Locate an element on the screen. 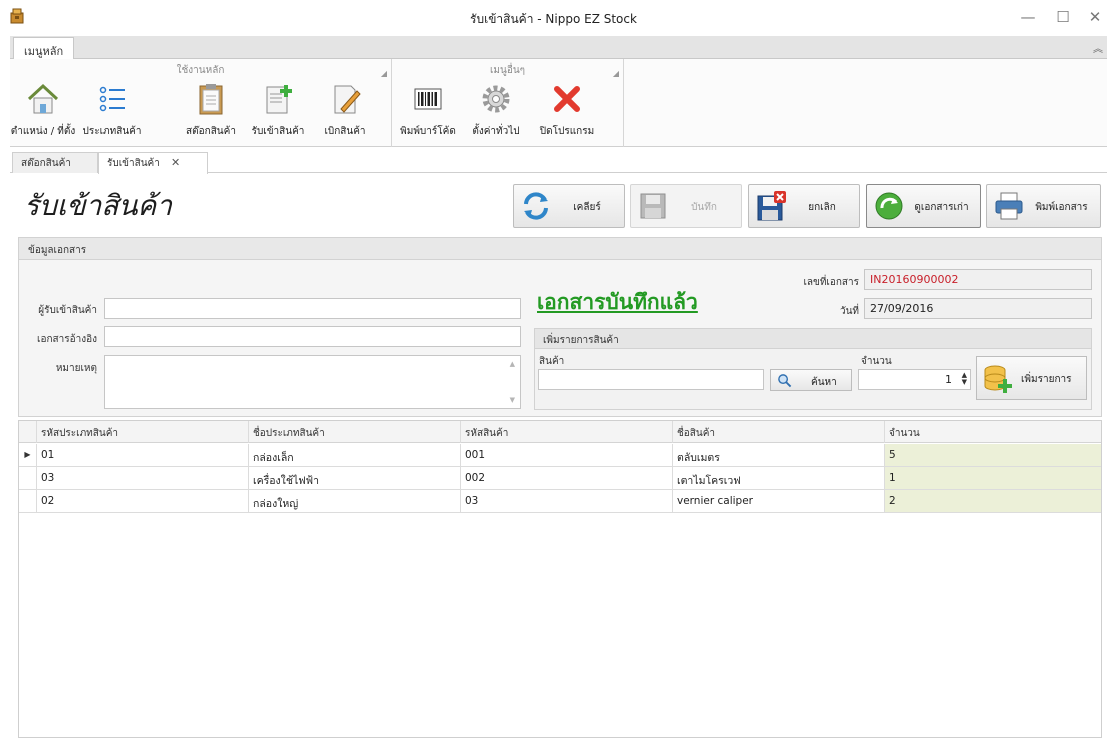  scroll-up-icon: ▲ is located at coordinates (512, 364).